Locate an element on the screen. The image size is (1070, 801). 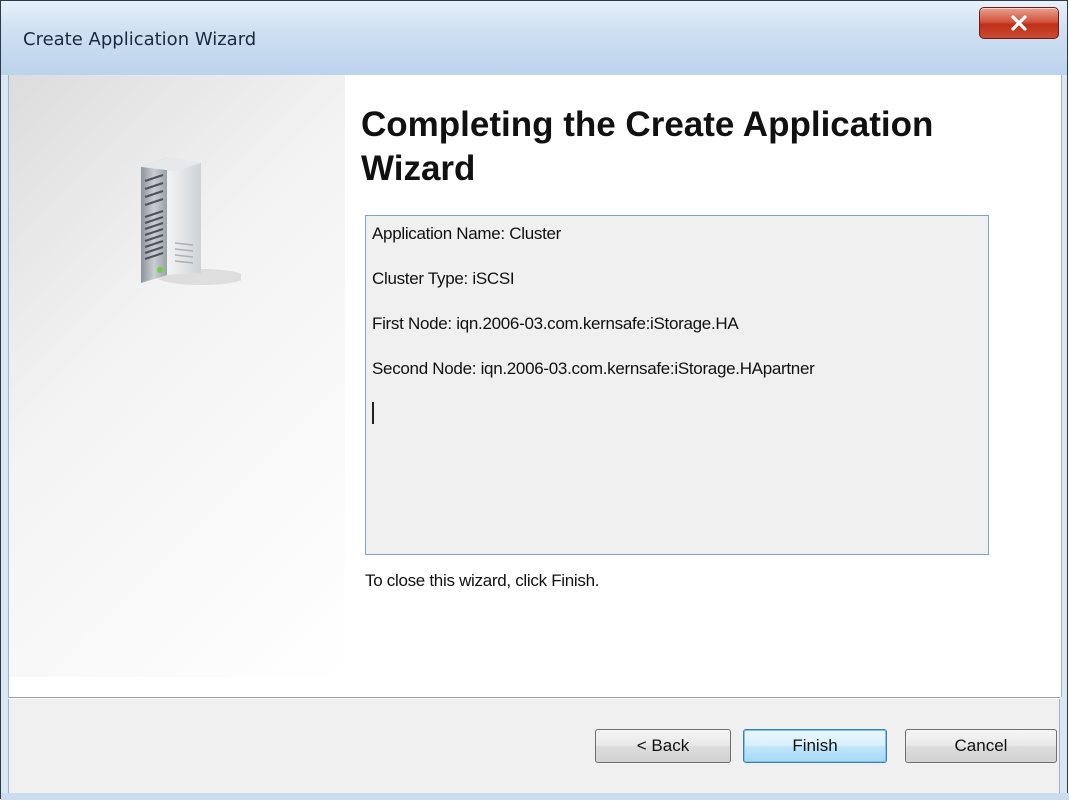
close-button is located at coordinates (1019, 23).